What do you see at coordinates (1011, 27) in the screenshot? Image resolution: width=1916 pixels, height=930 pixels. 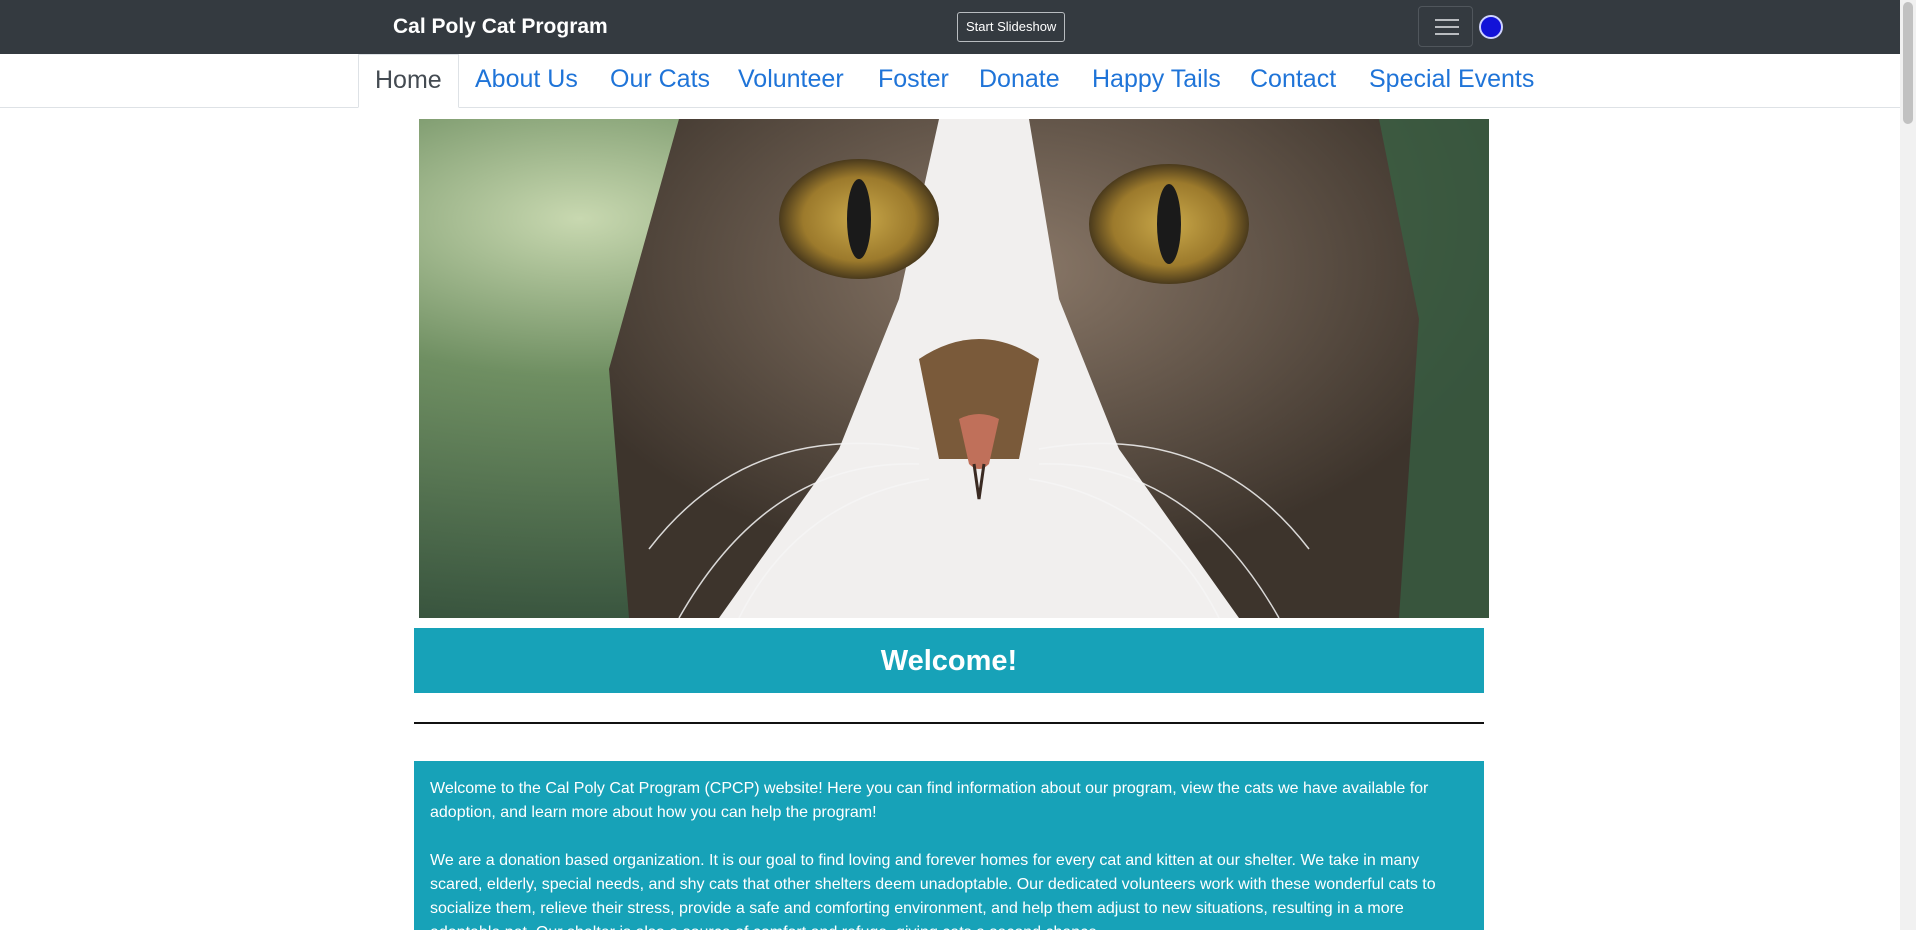 I see `start-slideshow-button: Start Slideshow` at bounding box center [1011, 27].